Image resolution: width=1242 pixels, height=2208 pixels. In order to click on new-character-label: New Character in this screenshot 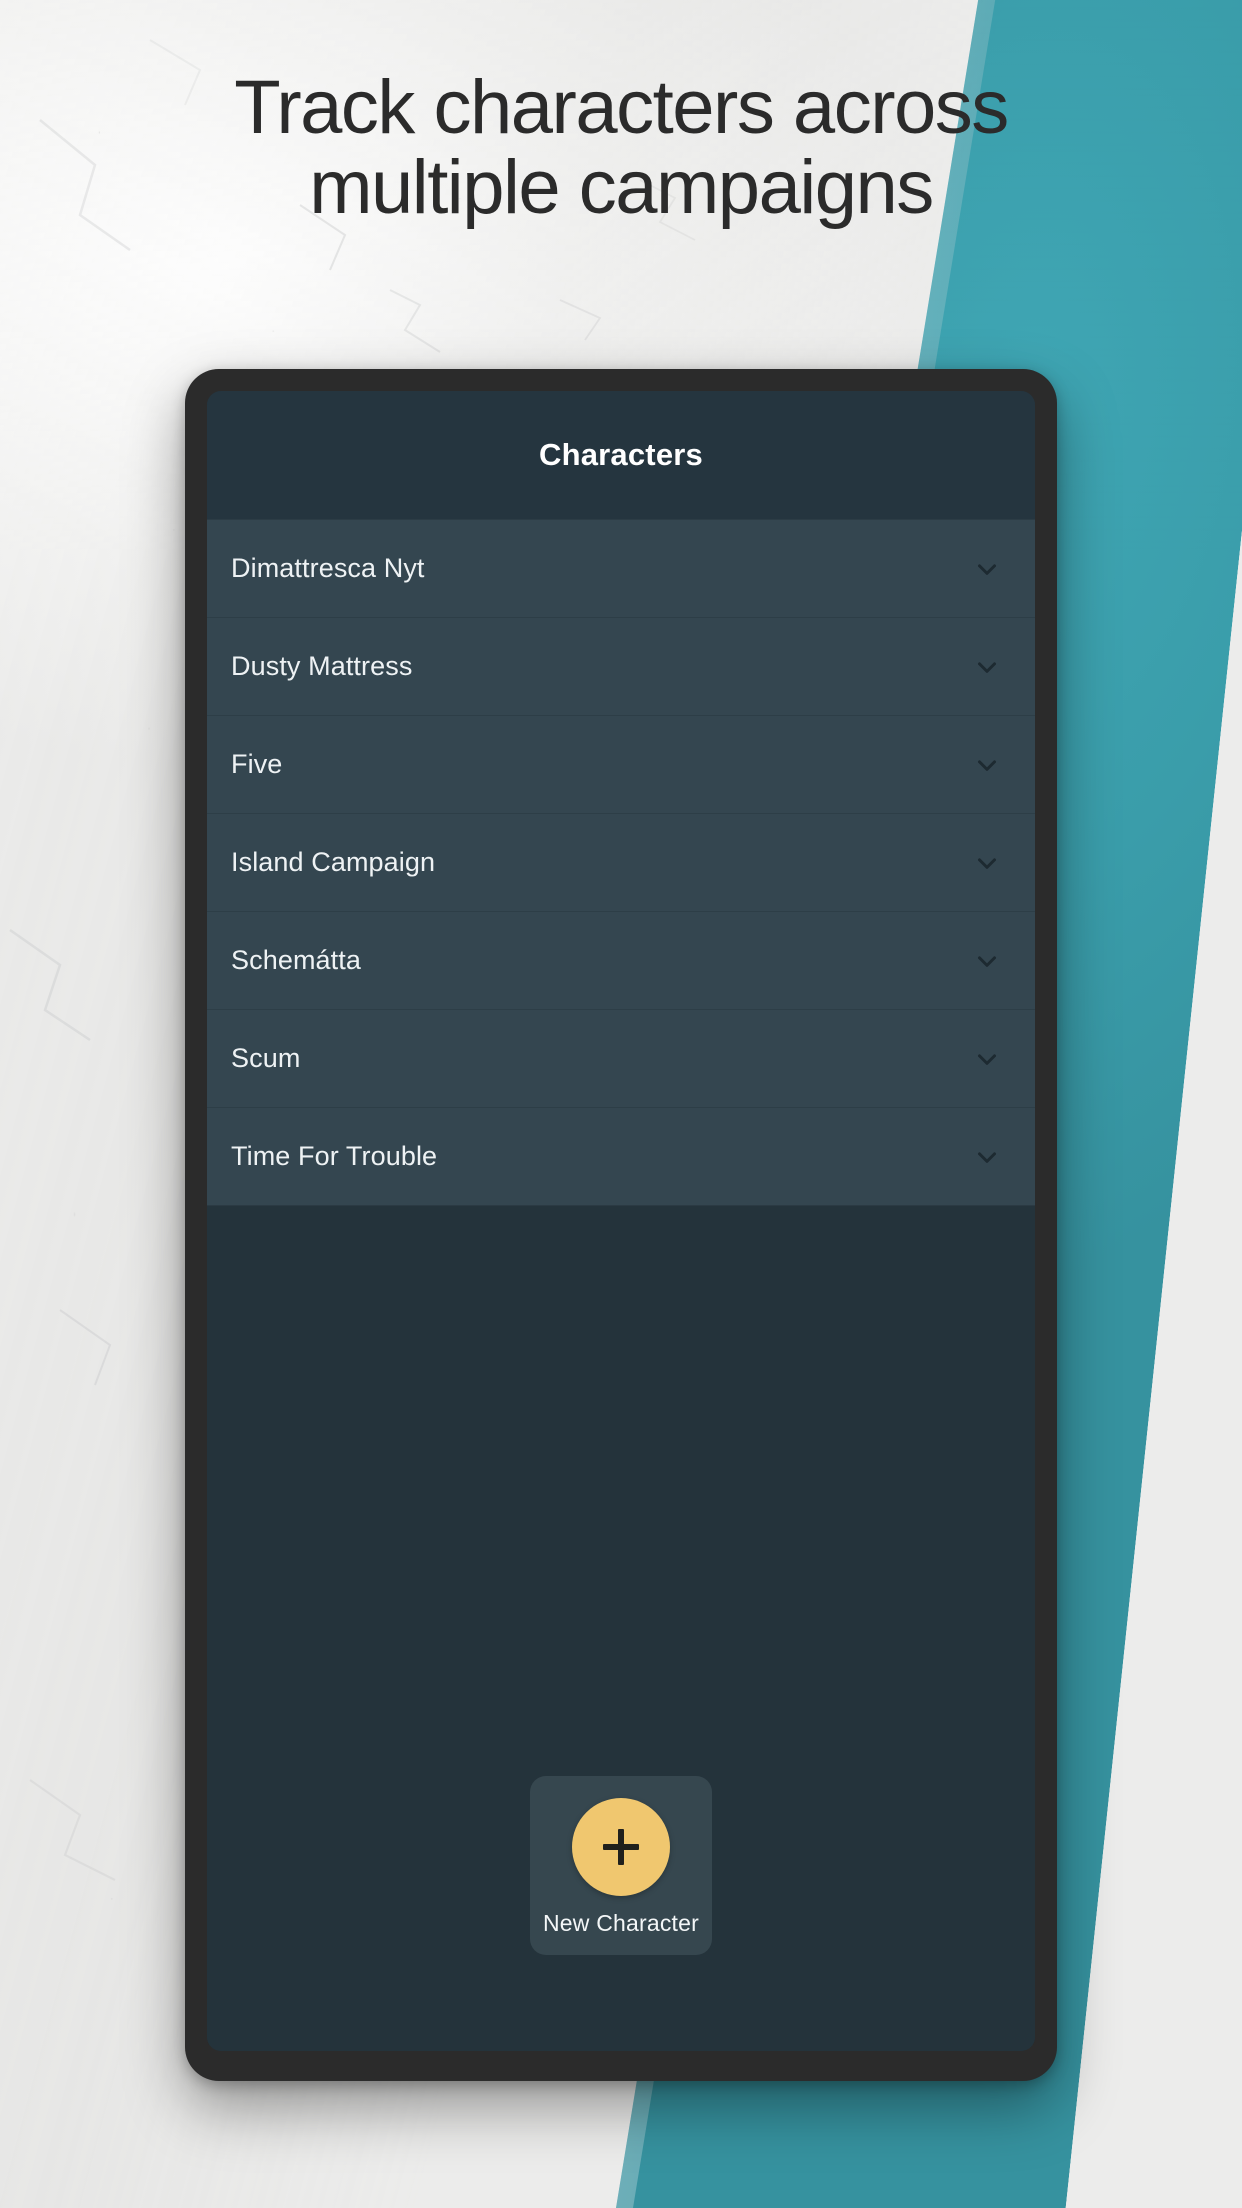, I will do `click(621, 1923)`.